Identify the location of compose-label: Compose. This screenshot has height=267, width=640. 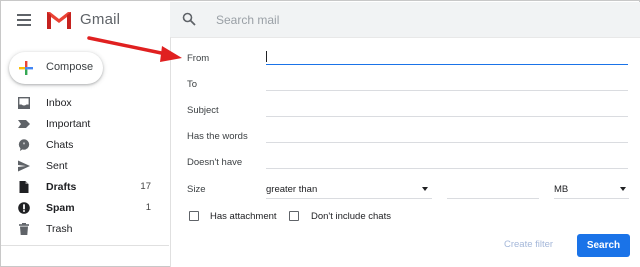
(70, 67).